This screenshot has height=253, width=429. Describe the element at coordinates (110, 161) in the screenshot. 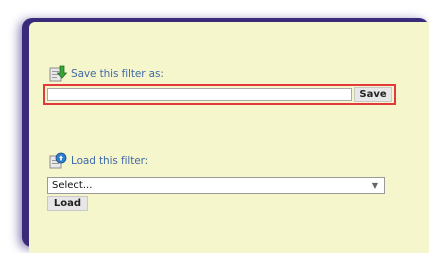

I see `load-filter-label: Load this filter:` at that location.